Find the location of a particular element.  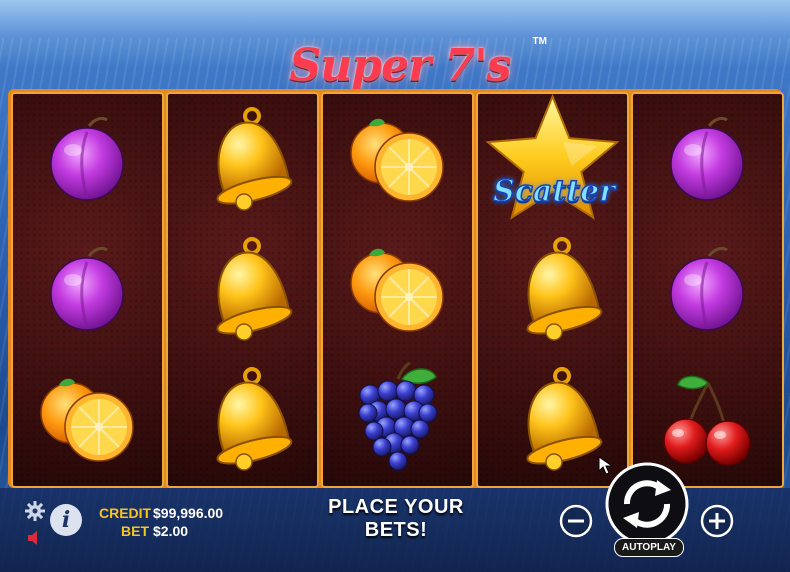

spin-arrows-icon is located at coordinates (647, 504).